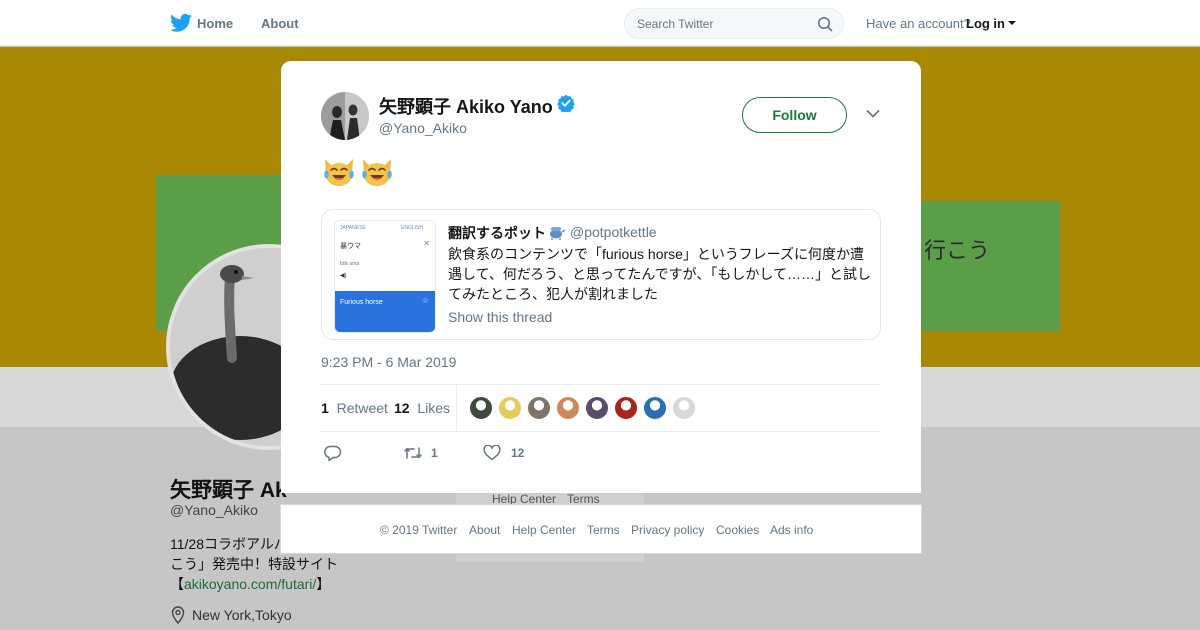  What do you see at coordinates (566, 103) in the screenshot?
I see `verified-badge-icon` at bounding box center [566, 103].